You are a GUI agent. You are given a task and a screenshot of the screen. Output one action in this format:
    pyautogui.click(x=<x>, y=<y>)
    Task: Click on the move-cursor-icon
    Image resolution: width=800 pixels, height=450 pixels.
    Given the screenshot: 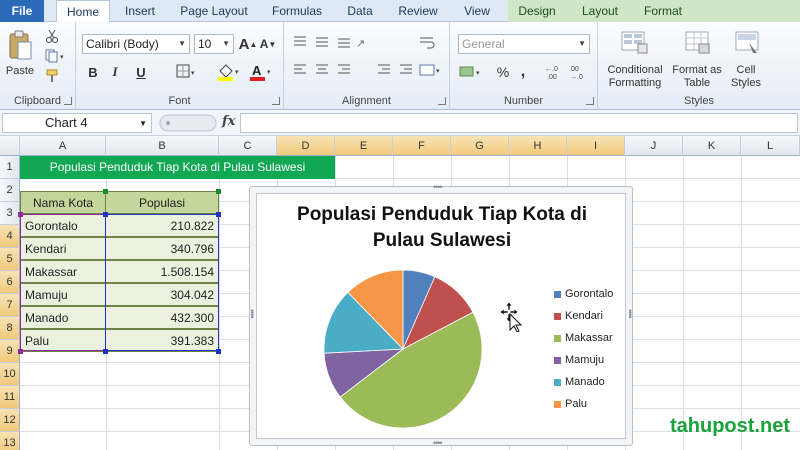 What is the action you would take?
    pyautogui.click(x=511, y=317)
    